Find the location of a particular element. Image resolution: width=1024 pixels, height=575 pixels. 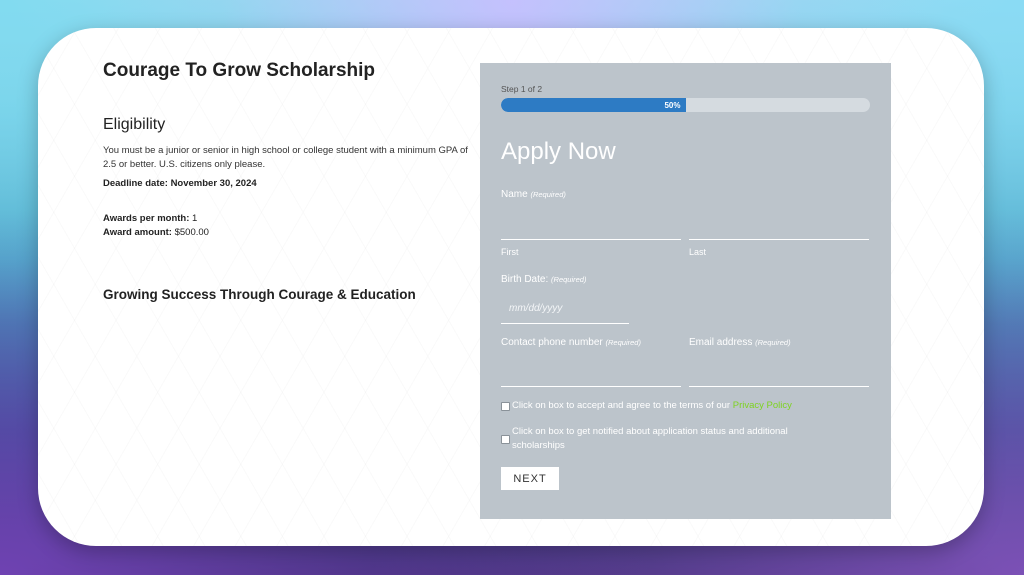

award-amount: Award amount: $500.00 is located at coordinates (288, 233).